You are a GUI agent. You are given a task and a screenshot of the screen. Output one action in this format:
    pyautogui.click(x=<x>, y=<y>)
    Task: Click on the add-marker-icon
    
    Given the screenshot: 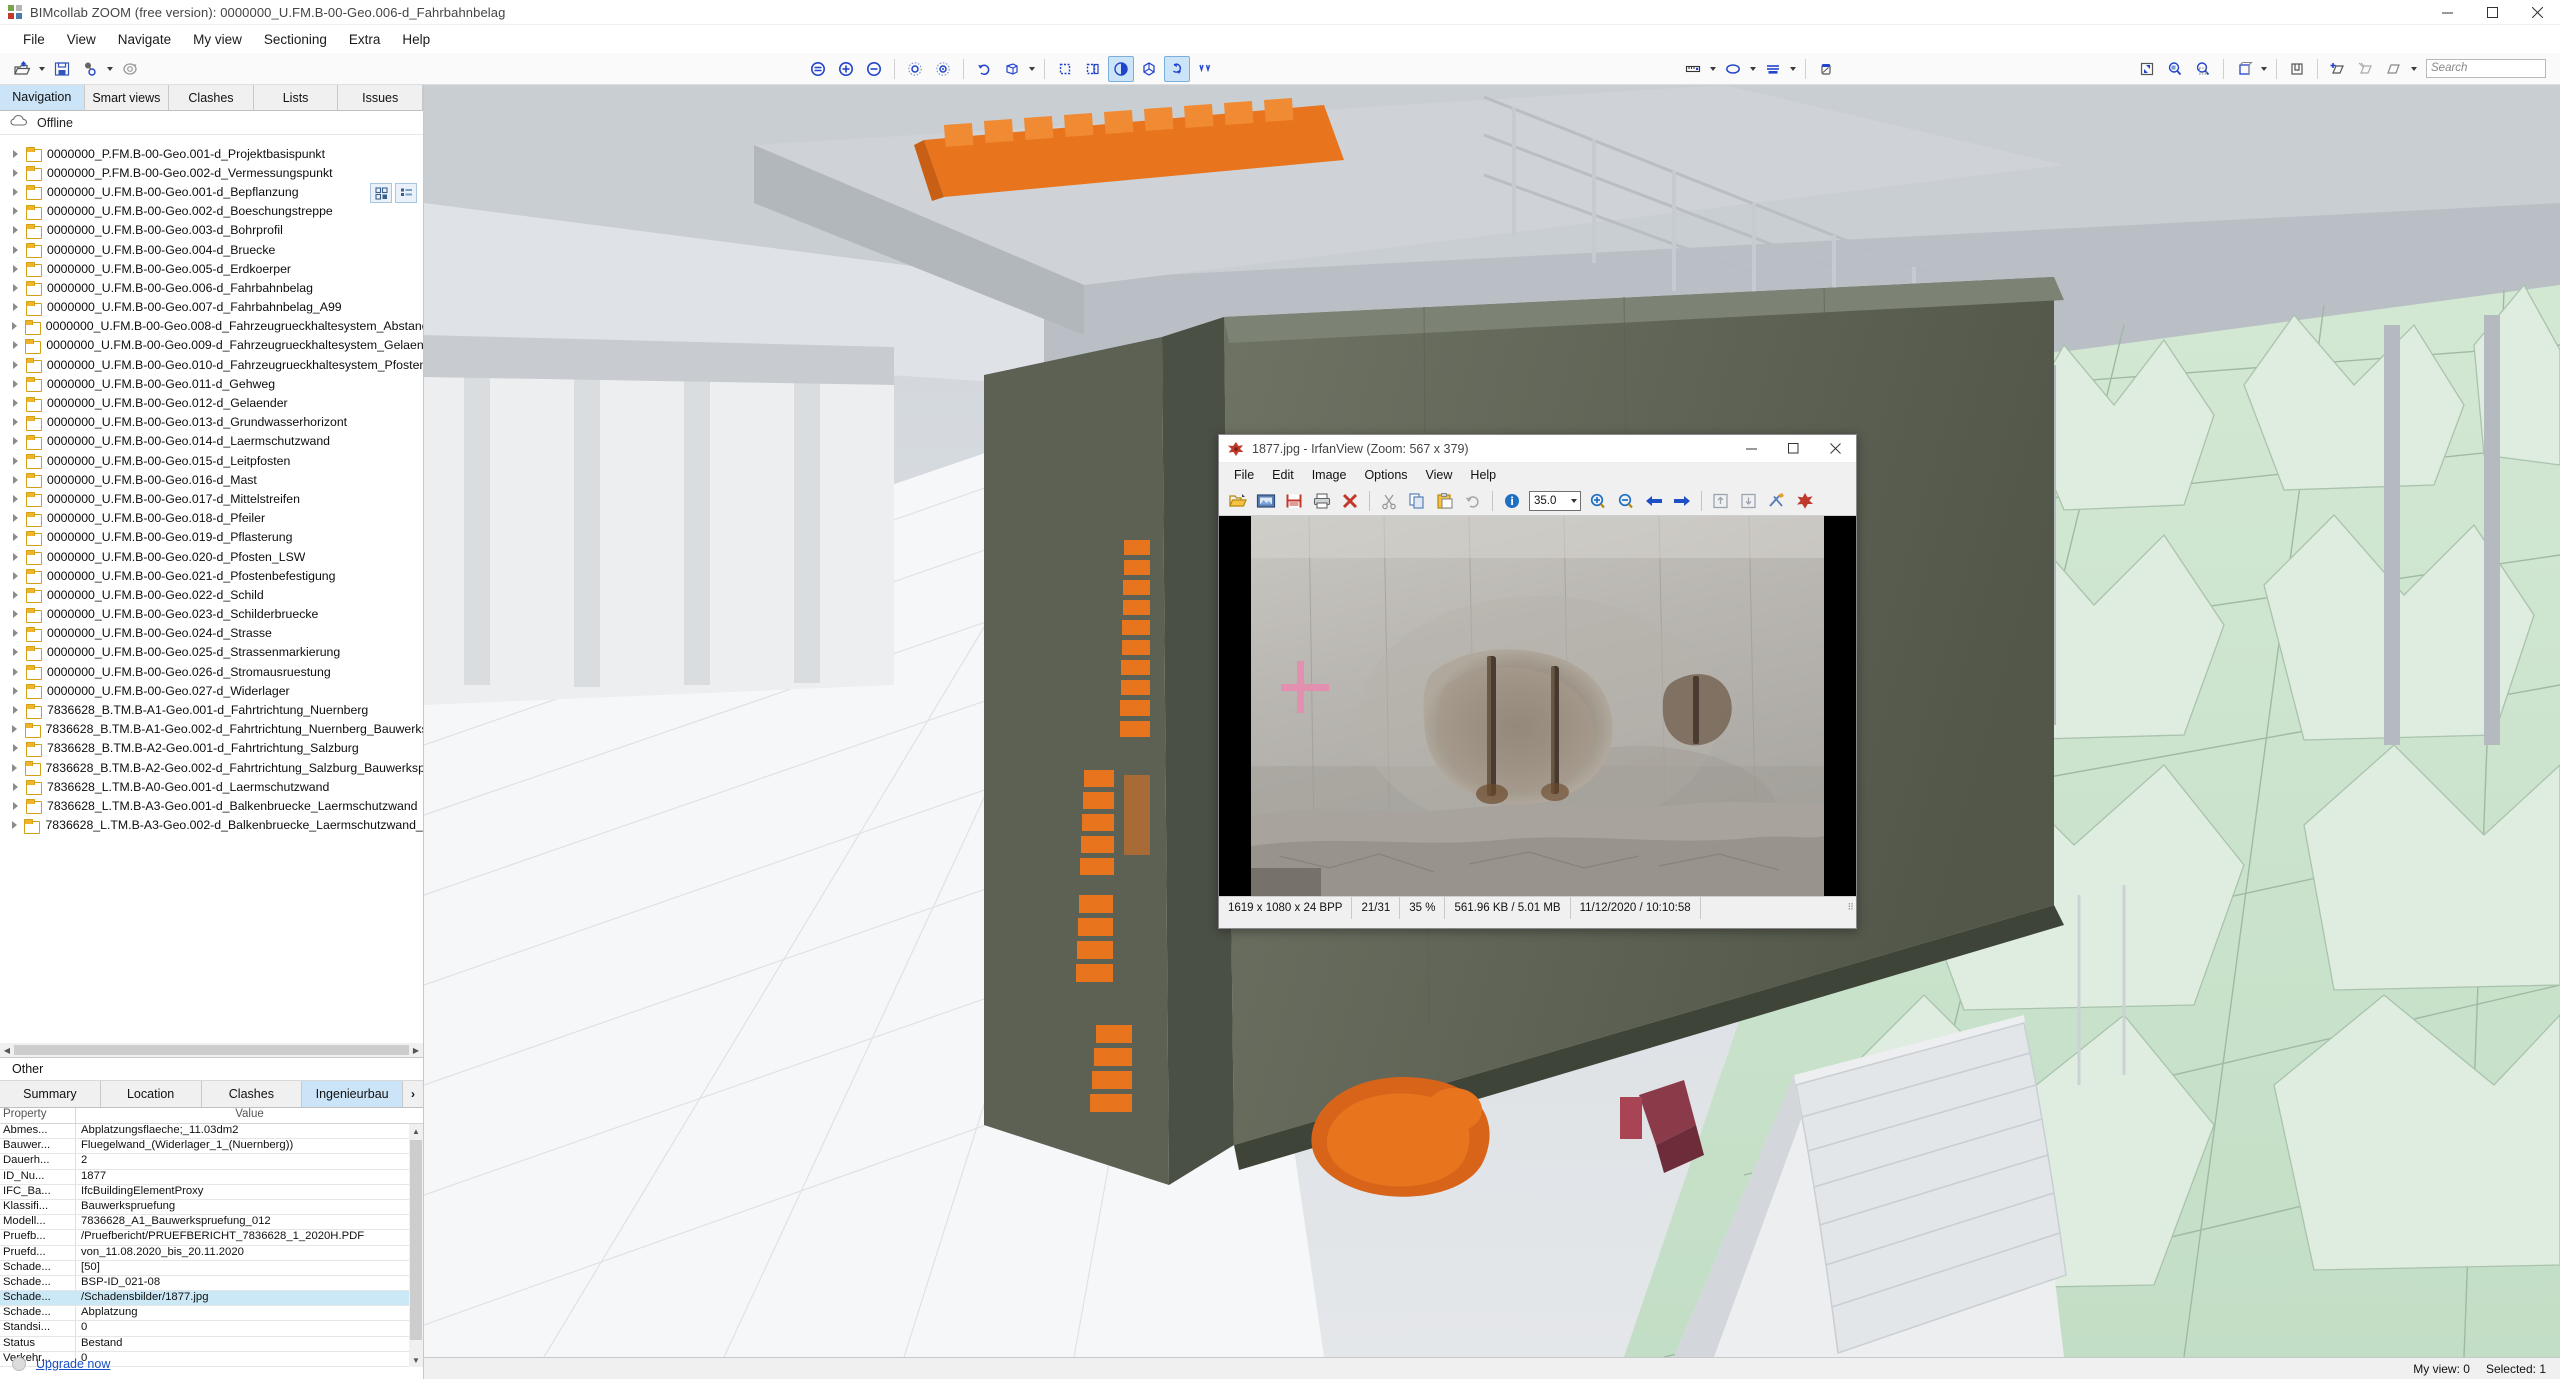 What is the action you would take?
    pyautogui.click(x=2338, y=69)
    